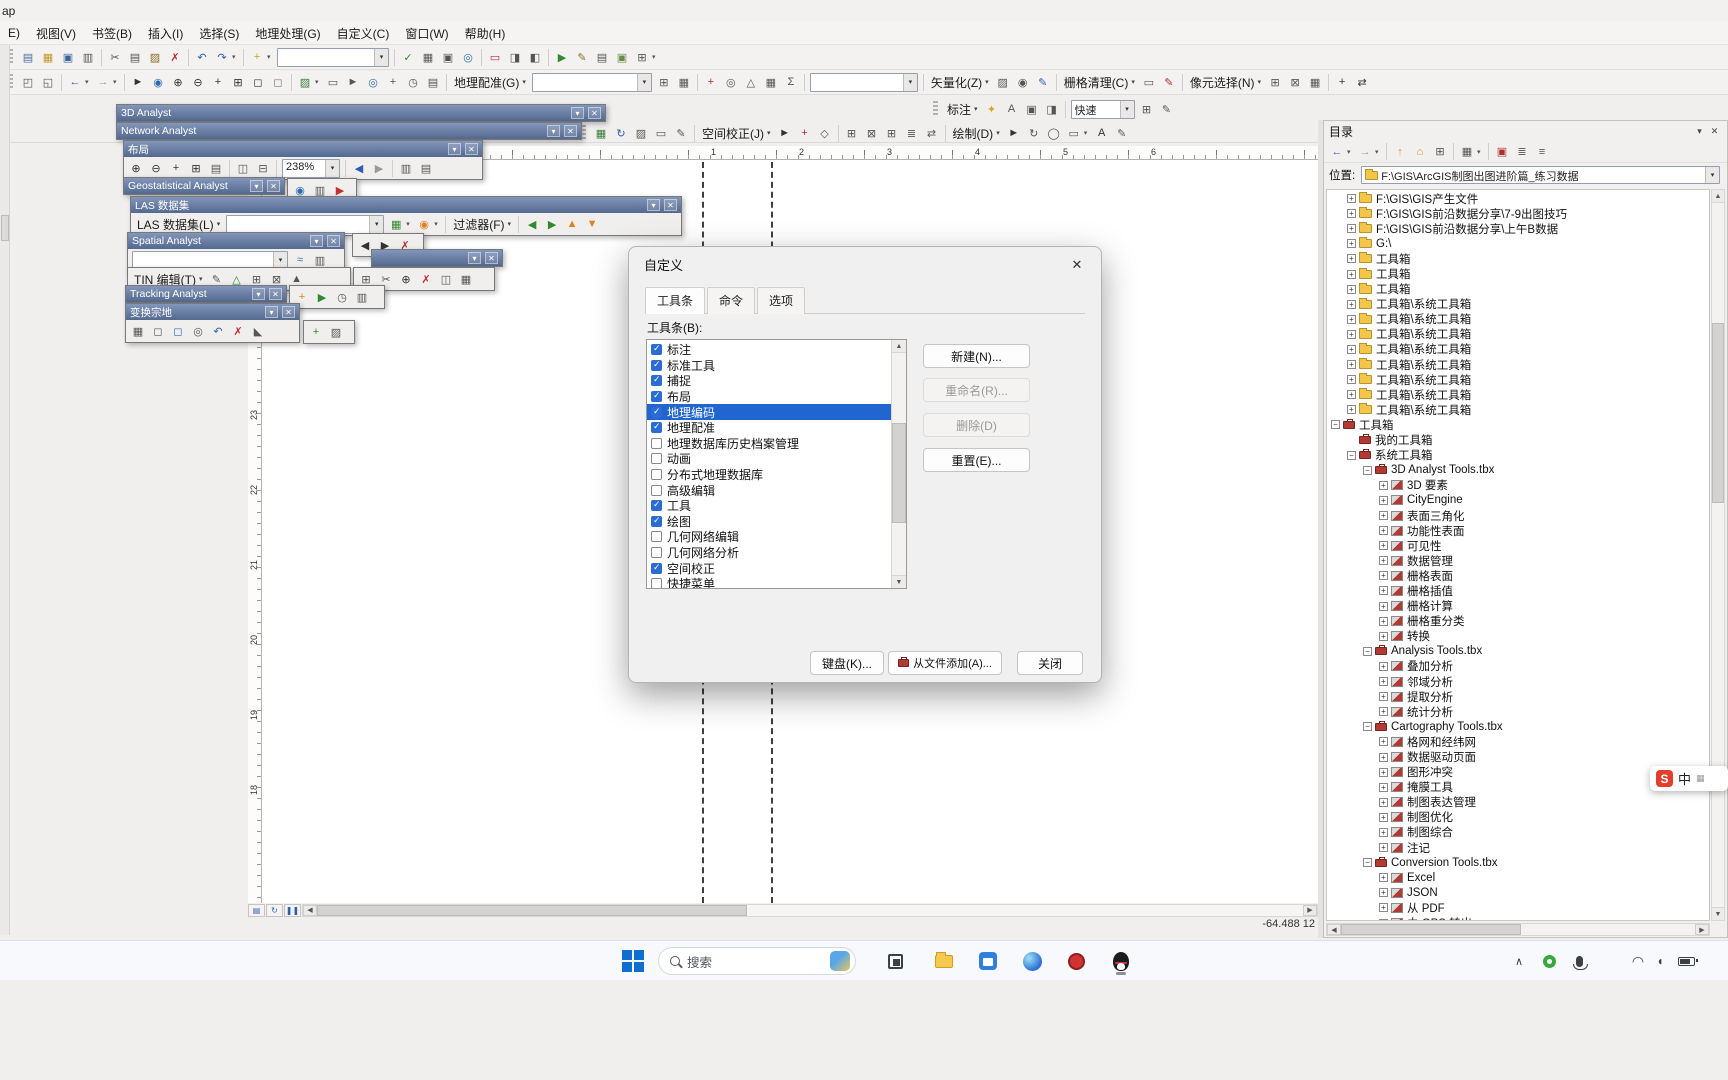  Describe the element at coordinates (1351, 229) in the screenshot. I see `tree-expander-2: +` at that location.